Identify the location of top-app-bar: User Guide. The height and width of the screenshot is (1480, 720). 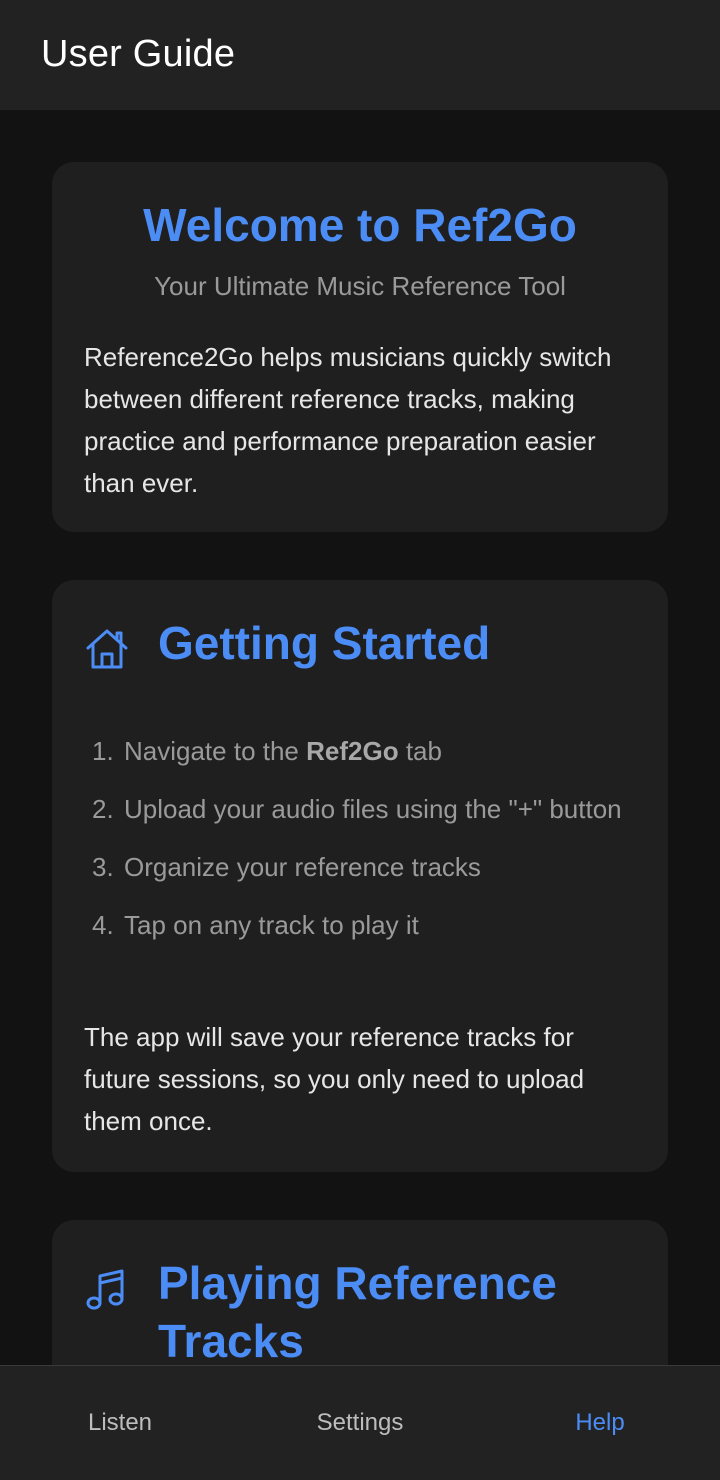
(360, 55).